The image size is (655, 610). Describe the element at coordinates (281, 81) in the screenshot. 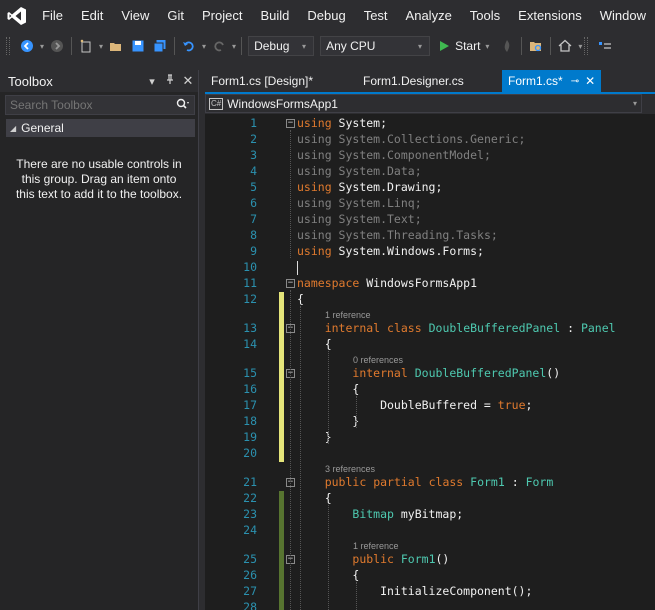

I see `tab-form1-design: Form1.cs [Design]*` at that location.